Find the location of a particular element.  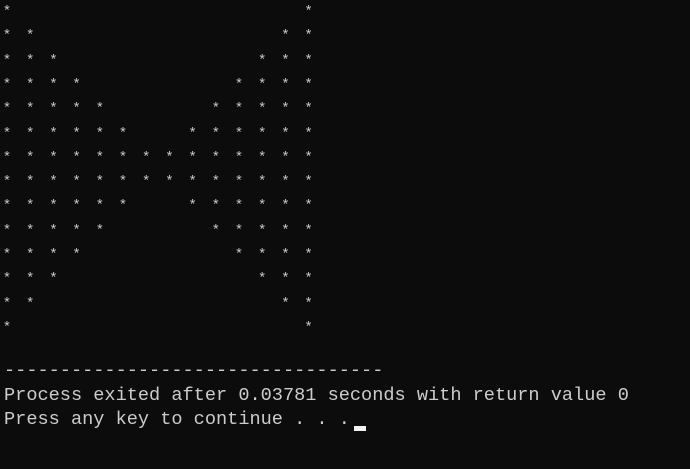

press-any-key-prompt: Press any key to continue . . . is located at coordinates (177, 419).